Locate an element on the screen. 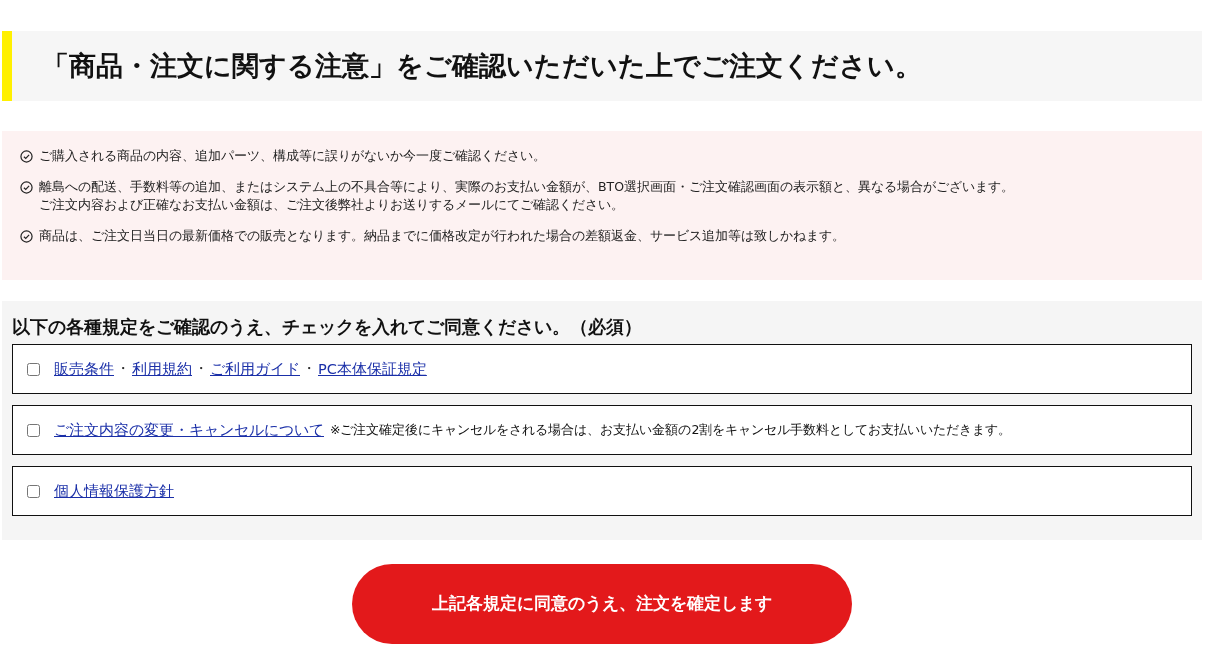 The image size is (1205, 655). confirm-order-button: 上記各規定に同意のうえ、注文を確定します is located at coordinates (602, 604).